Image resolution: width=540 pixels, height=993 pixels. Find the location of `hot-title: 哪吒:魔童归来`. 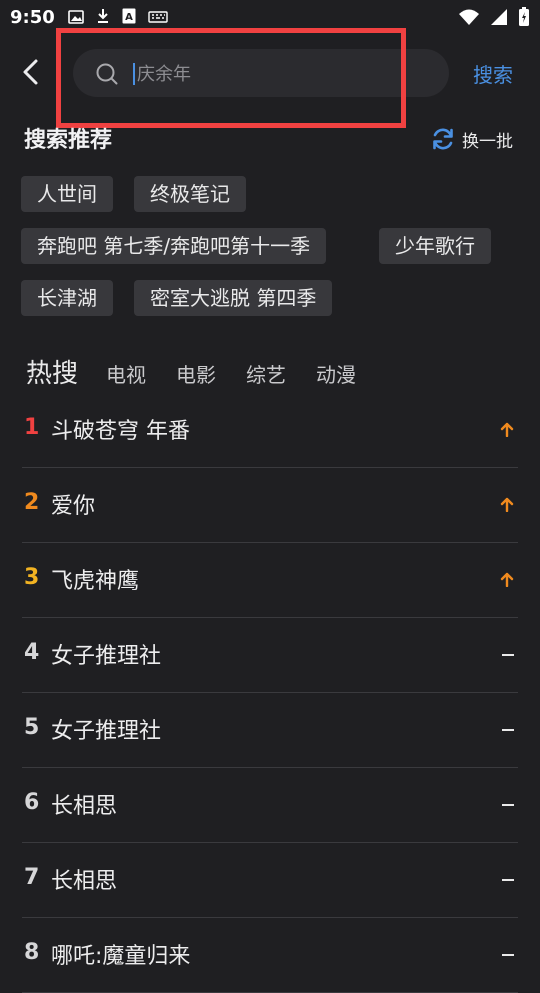

hot-title: 哪吒:魔童归来 is located at coordinates (121, 956).